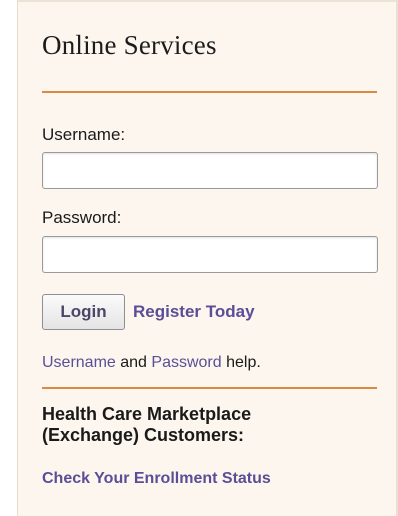 This screenshot has height=516, width=398. Describe the element at coordinates (133, 362) in the screenshot. I see `help-and-text: and` at that location.